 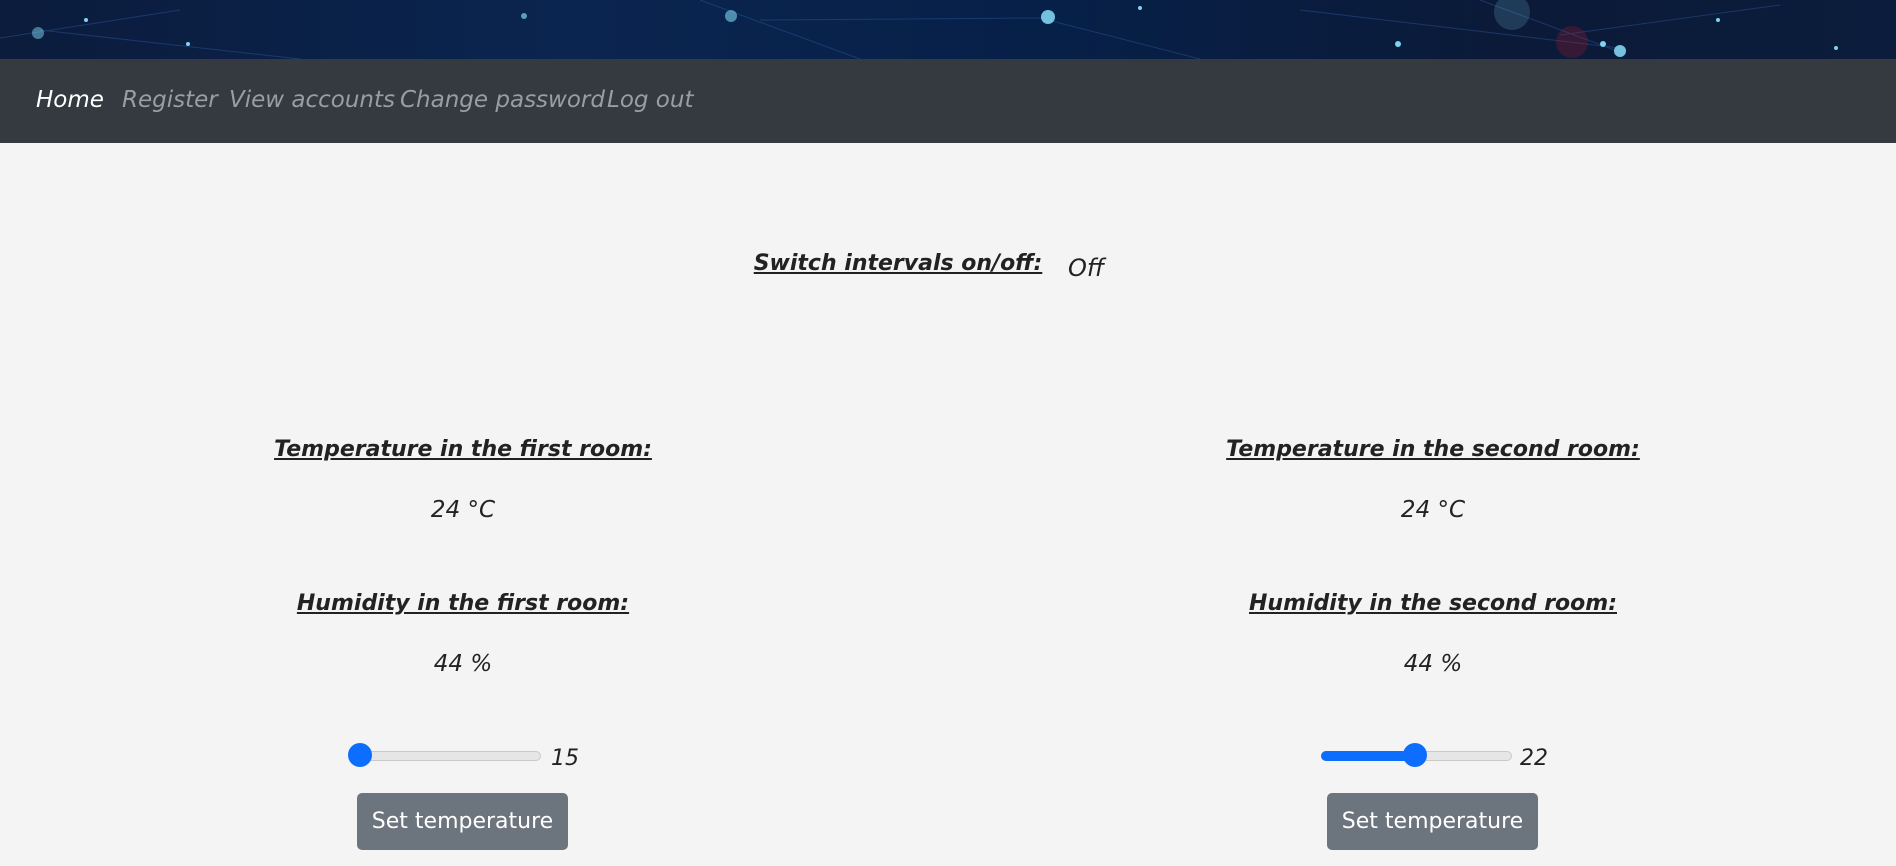 I want to click on room2-humidity-label: Humidity in the second room:, so click(x=1433, y=603).